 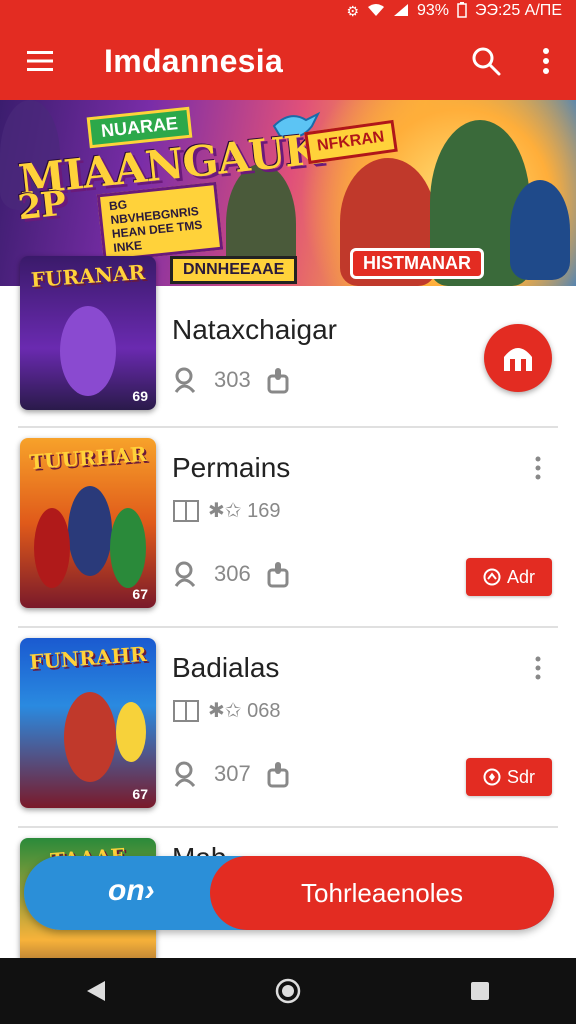 I want to click on thumbnail-title: FUNRAHR, so click(x=88, y=658).